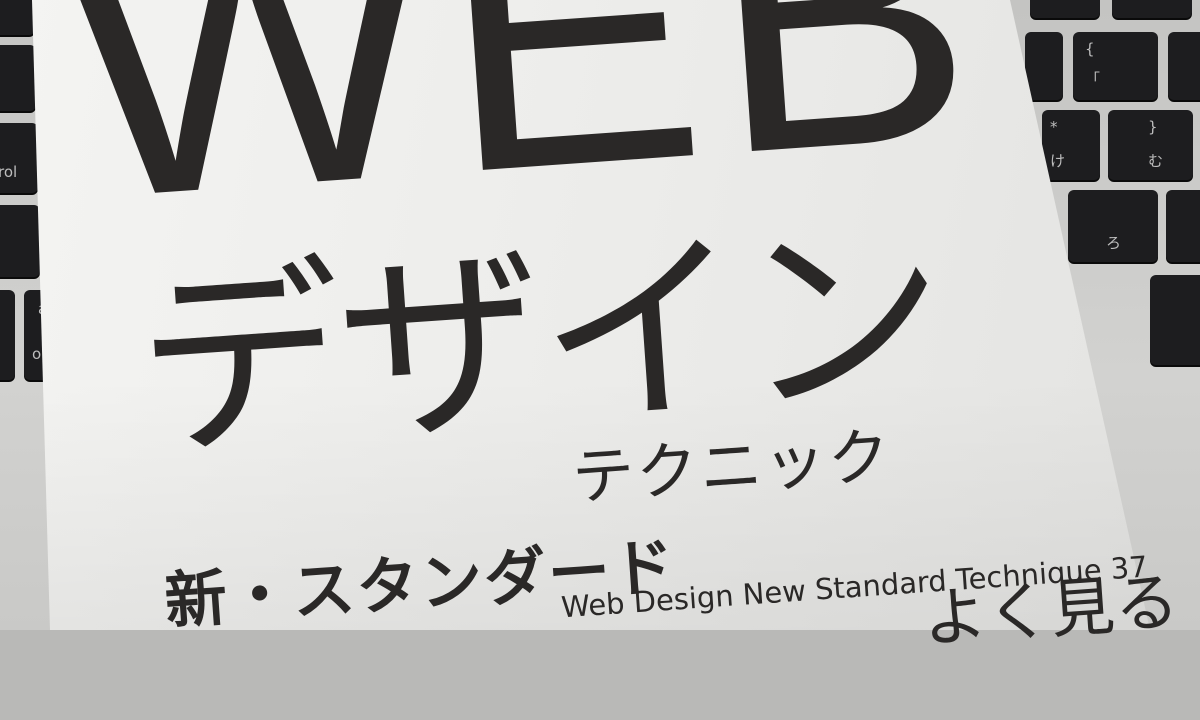  What do you see at coordinates (732, 467) in the screenshot?
I see `subtitle-technique: テクニック` at bounding box center [732, 467].